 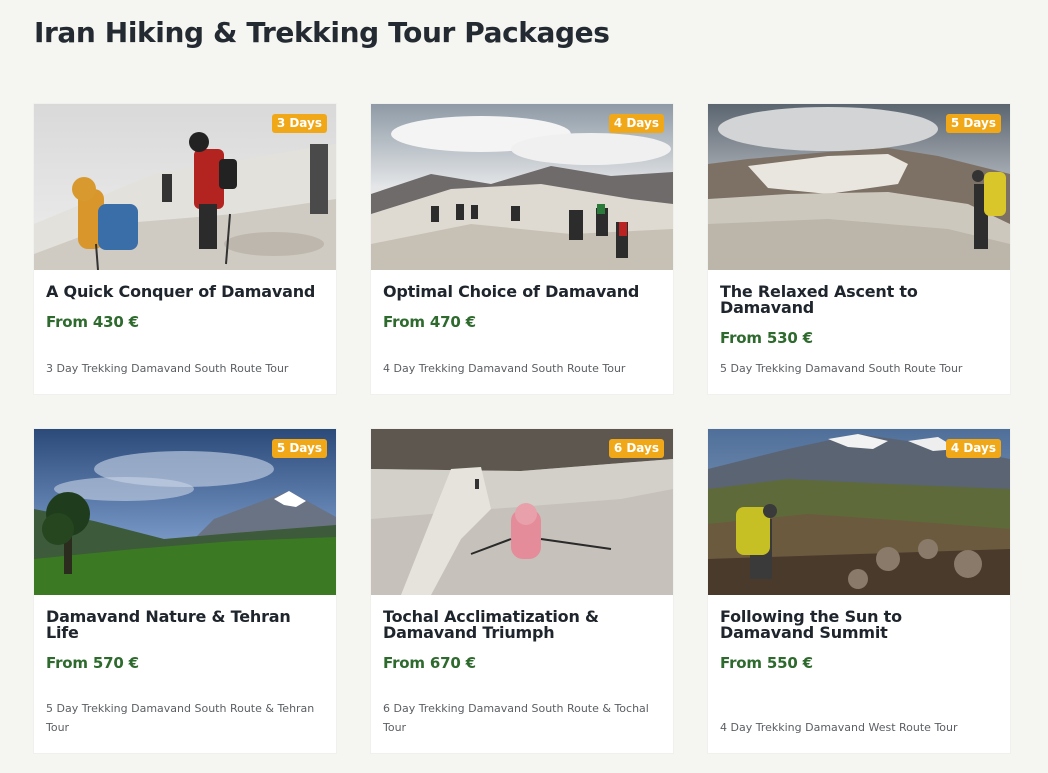 I want to click on tour-price: From 470 €, so click(x=429, y=322).